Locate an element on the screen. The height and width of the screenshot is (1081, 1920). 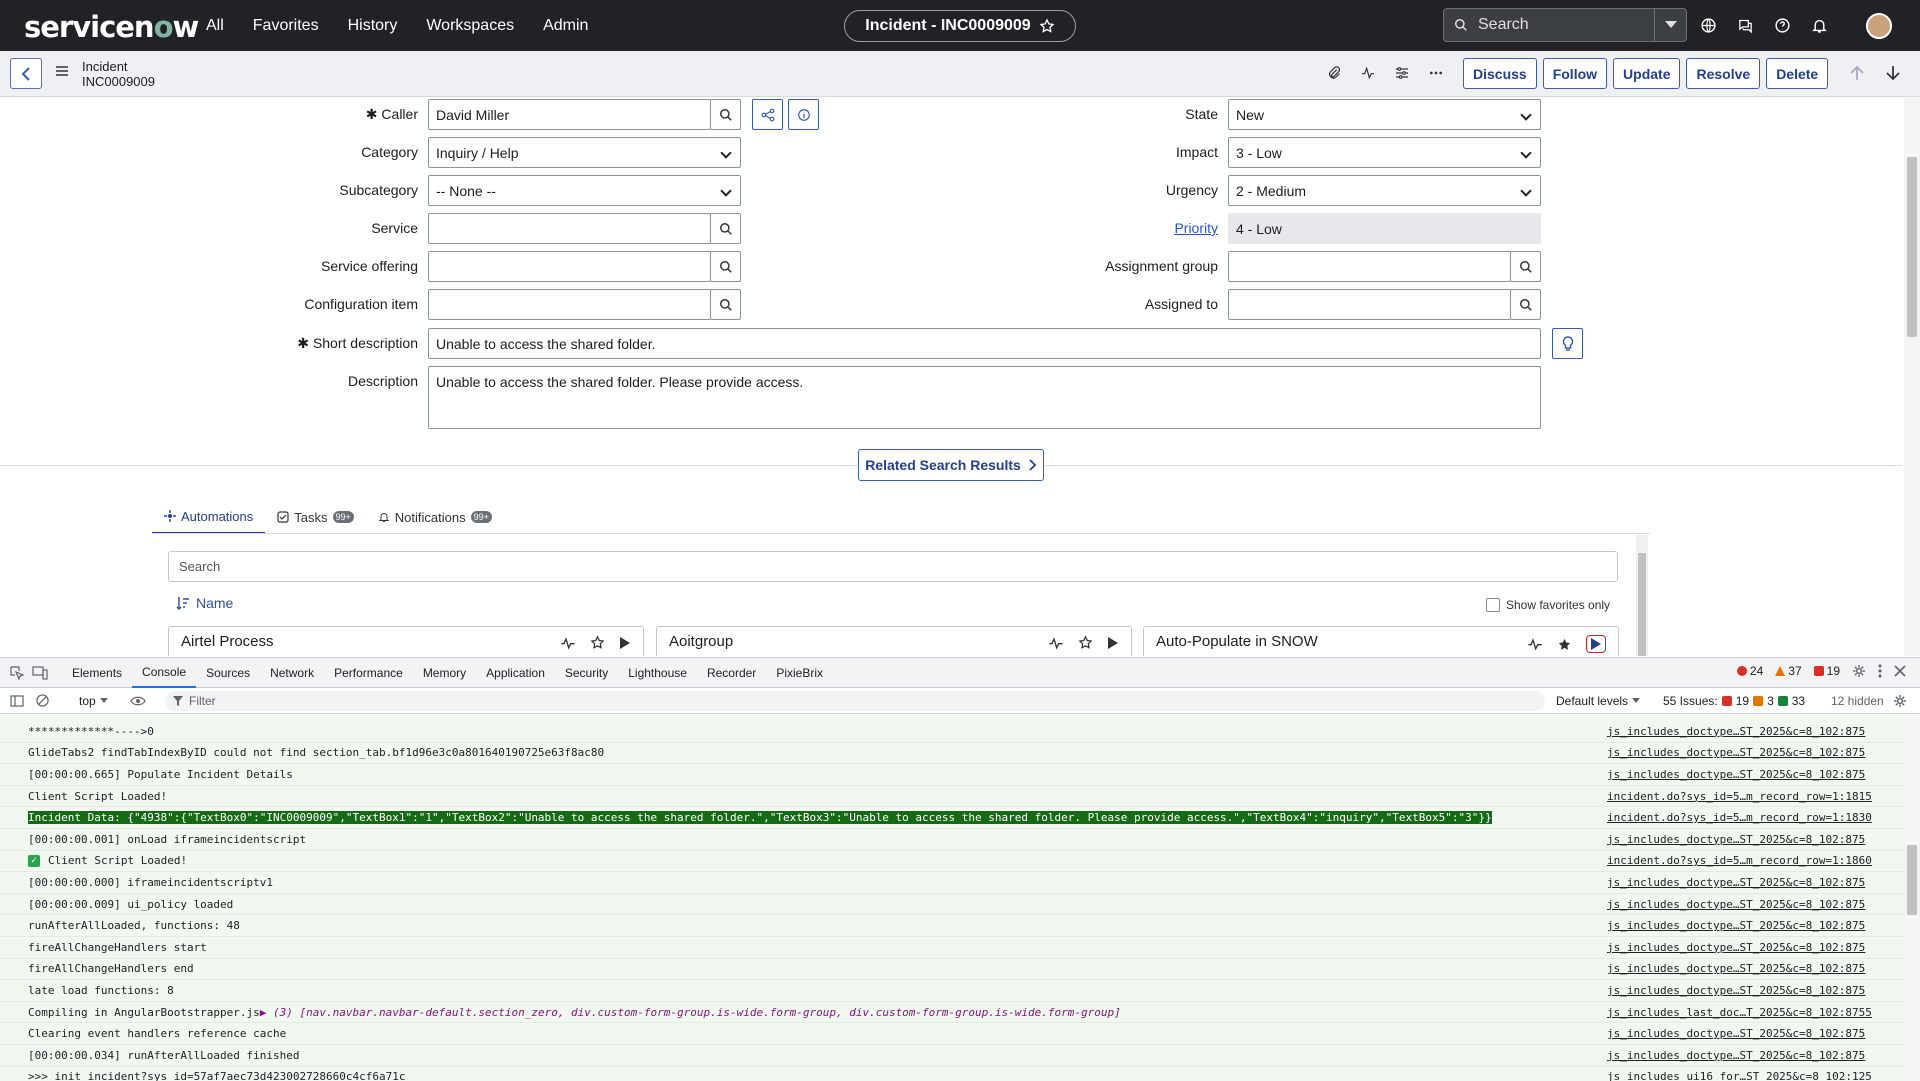
issues-summary: 55 Issues: 19 3 33 is located at coordinates (1734, 701).